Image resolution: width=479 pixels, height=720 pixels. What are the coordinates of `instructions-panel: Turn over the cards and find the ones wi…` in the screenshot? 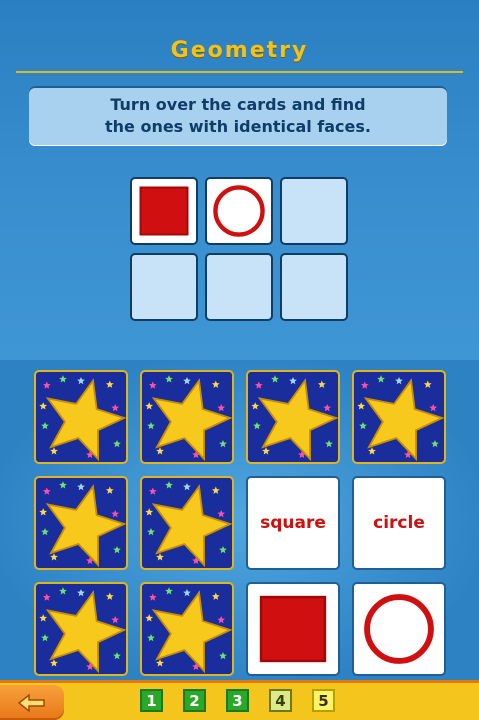 It's located at (238, 116).